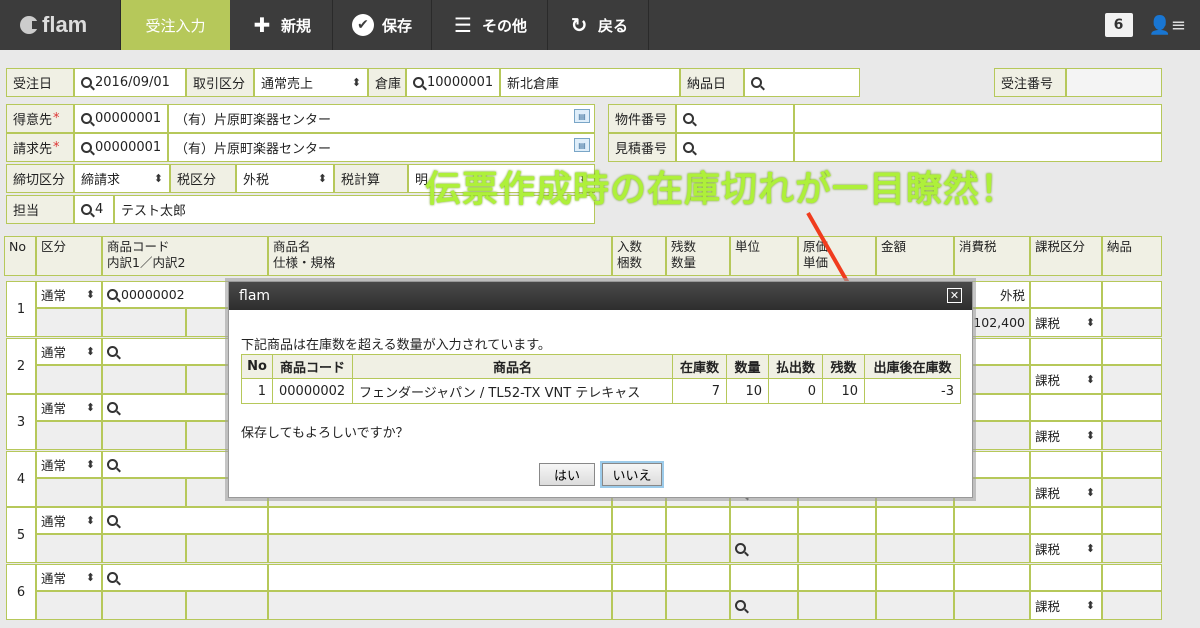 The image size is (1200, 628). I want to click on billing-code-field: 00000001, so click(121, 147).